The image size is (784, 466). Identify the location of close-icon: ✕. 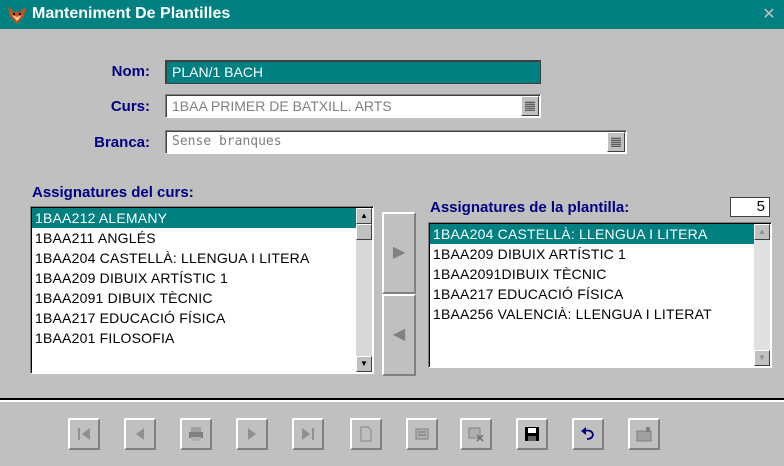
(769, 15).